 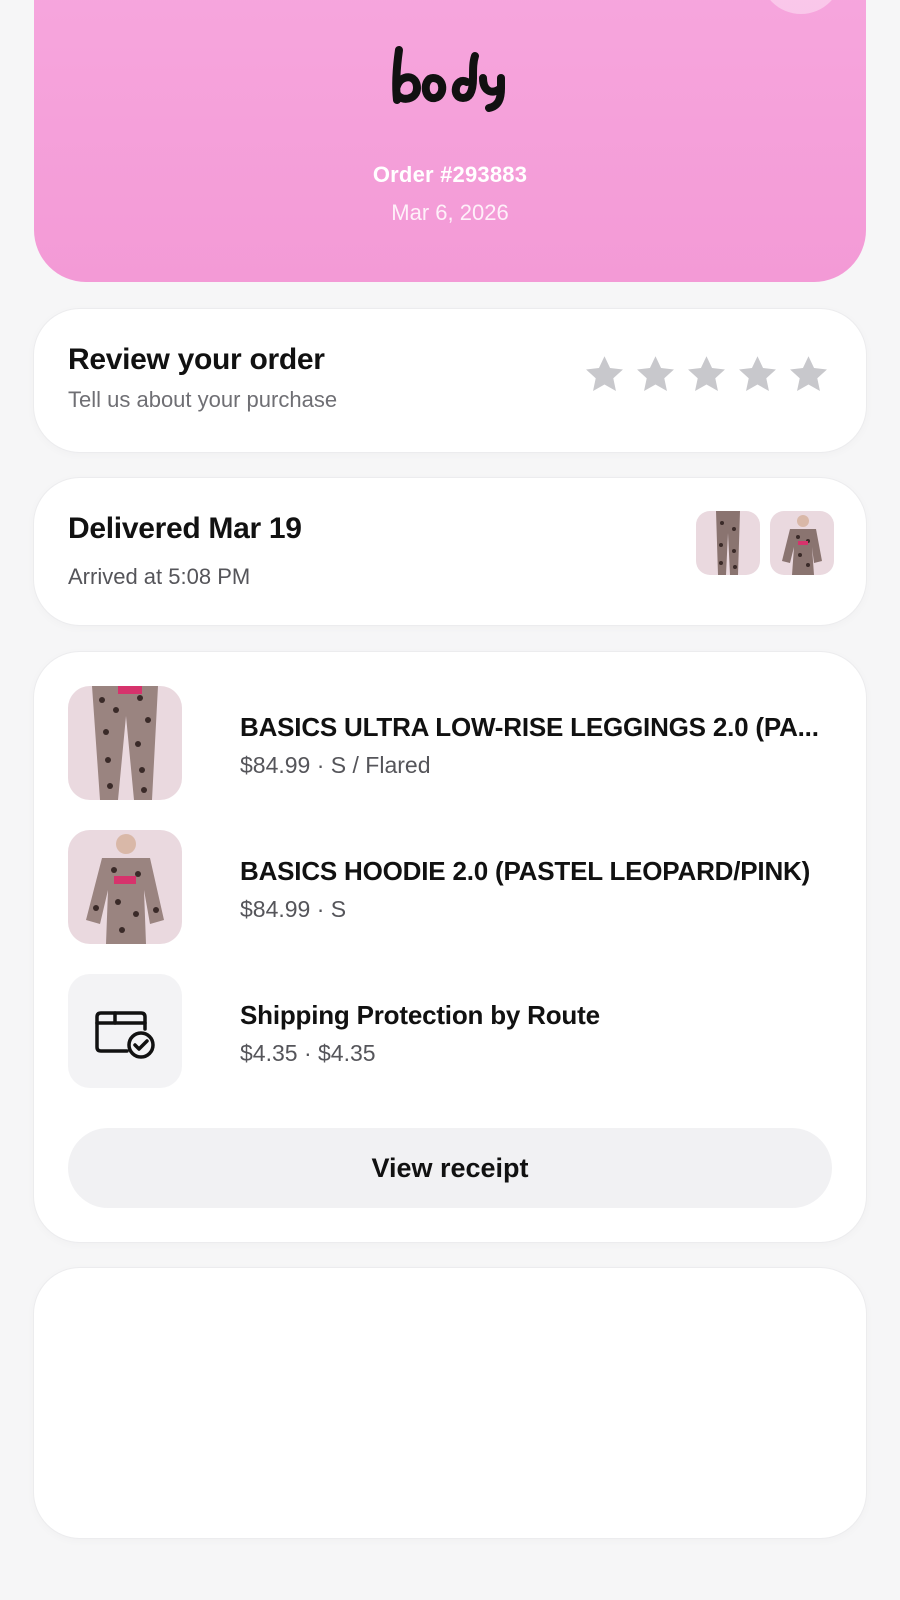 What do you see at coordinates (203, 399) in the screenshot?
I see `review-subtitle: Tell us about your purchase` at bounding box center [203, 399].